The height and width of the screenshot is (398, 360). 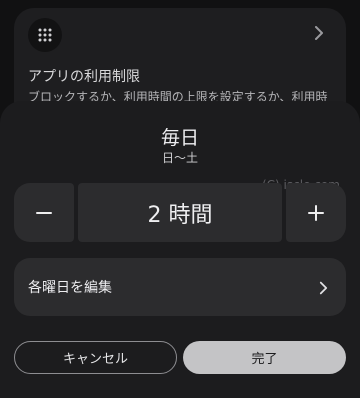 I want to click on increase-button, so click(x=316, y=212).